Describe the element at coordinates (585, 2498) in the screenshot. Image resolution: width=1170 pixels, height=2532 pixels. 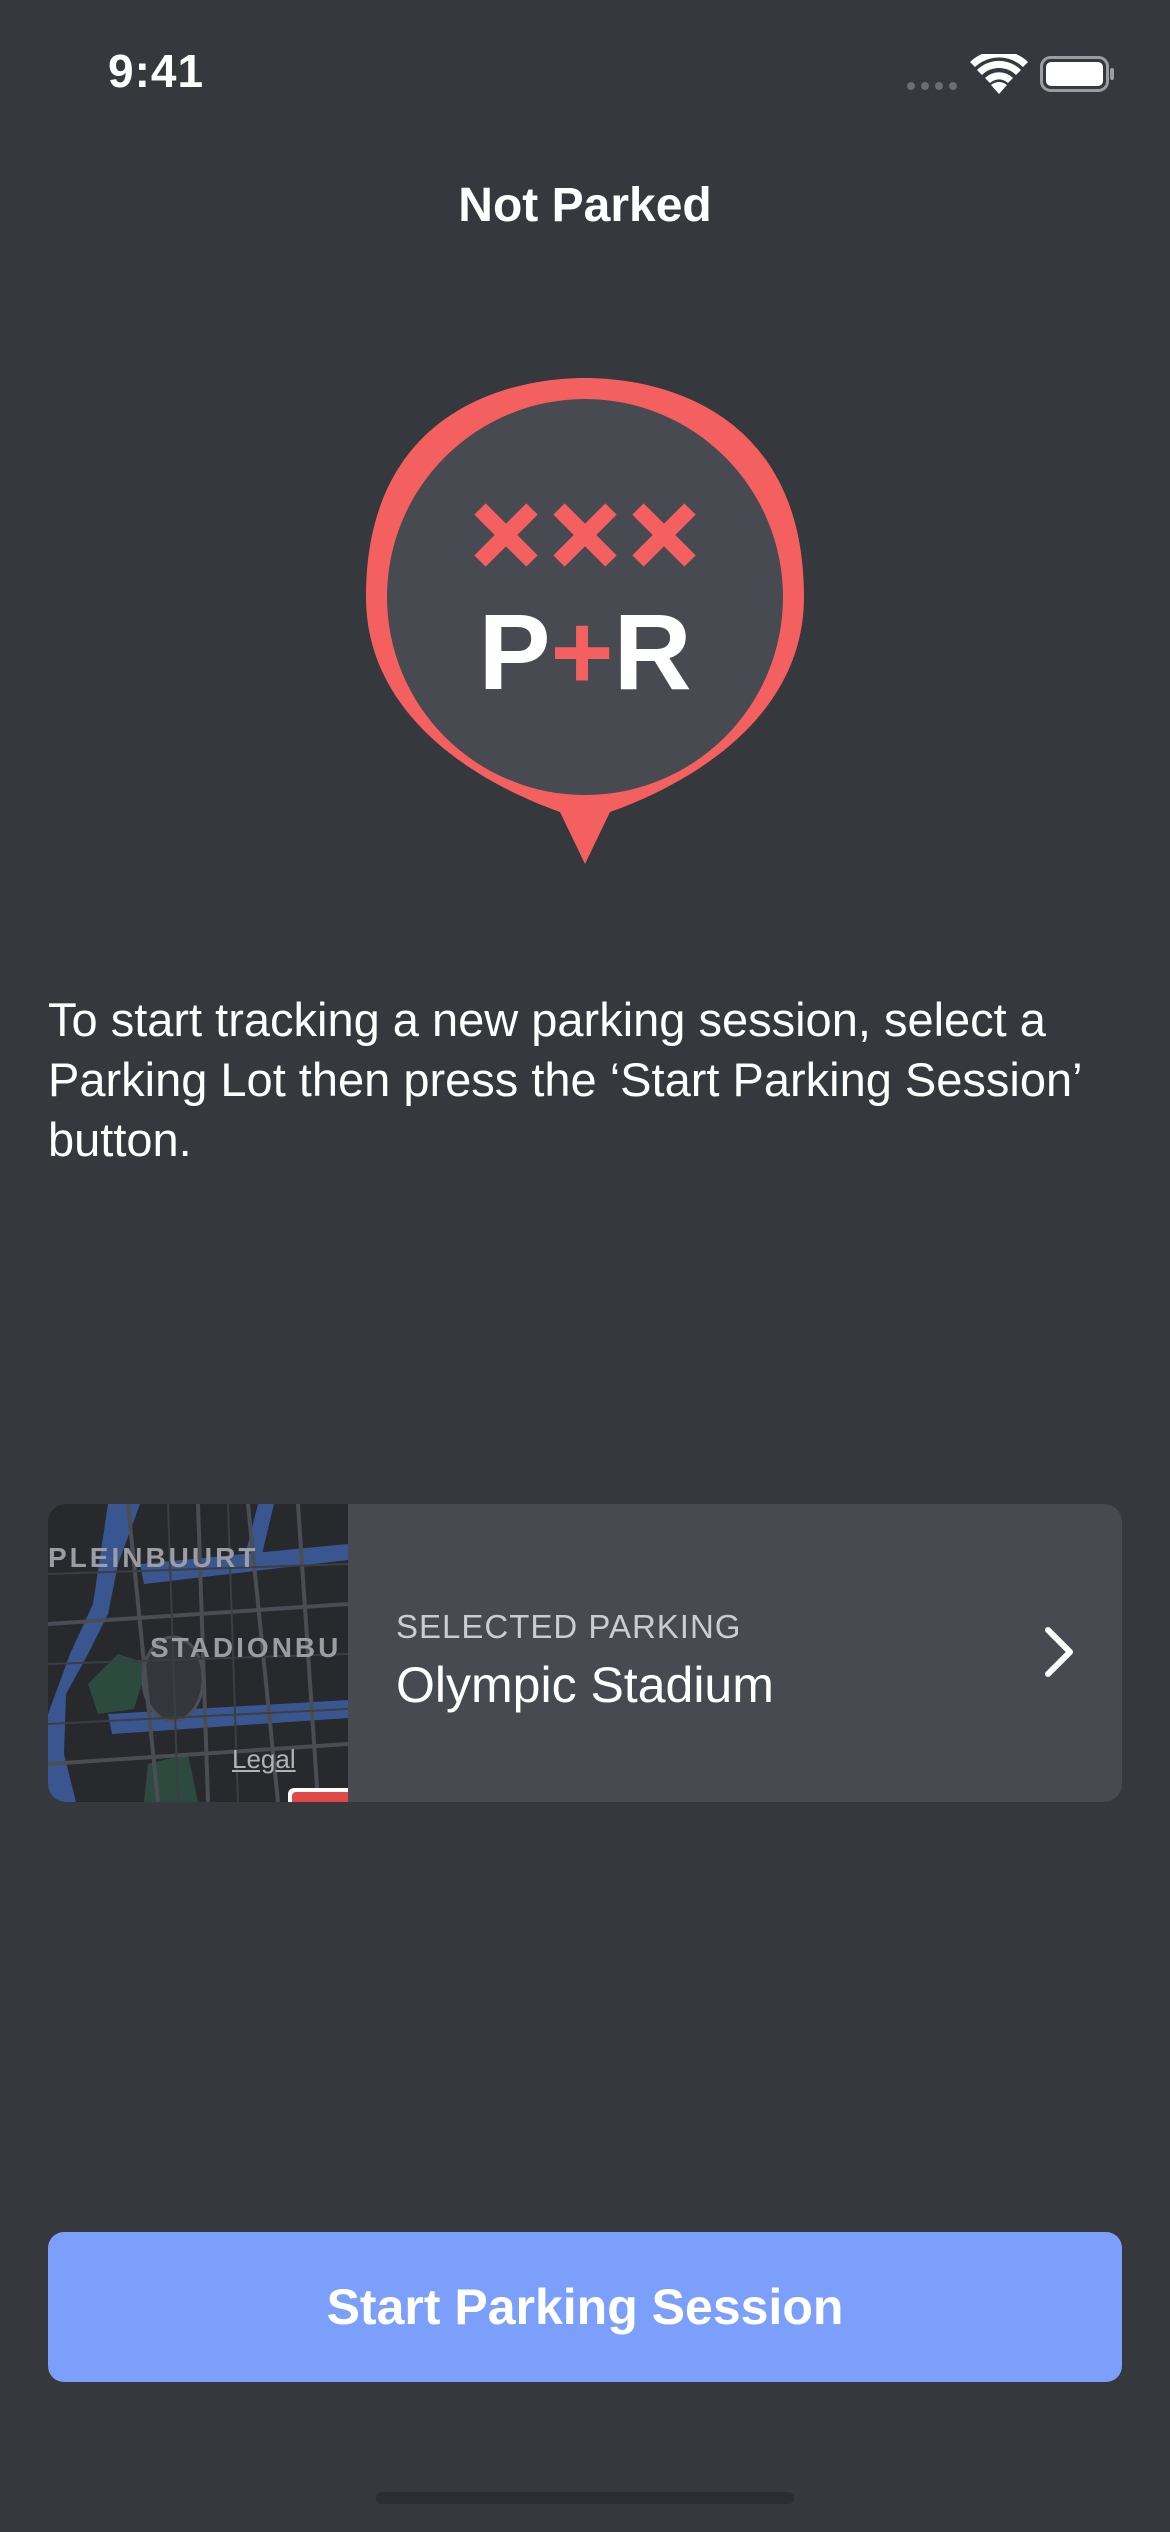
I see `home-indicator` at that location.